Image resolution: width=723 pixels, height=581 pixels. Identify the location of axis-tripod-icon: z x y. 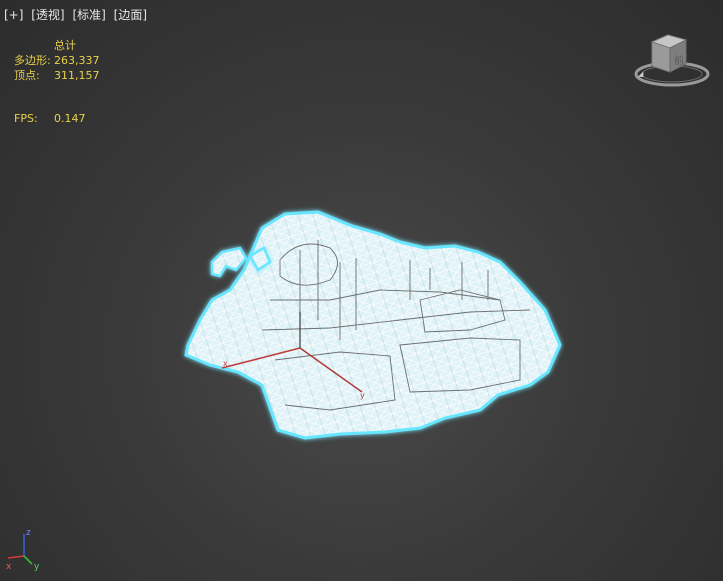
(23, 550).